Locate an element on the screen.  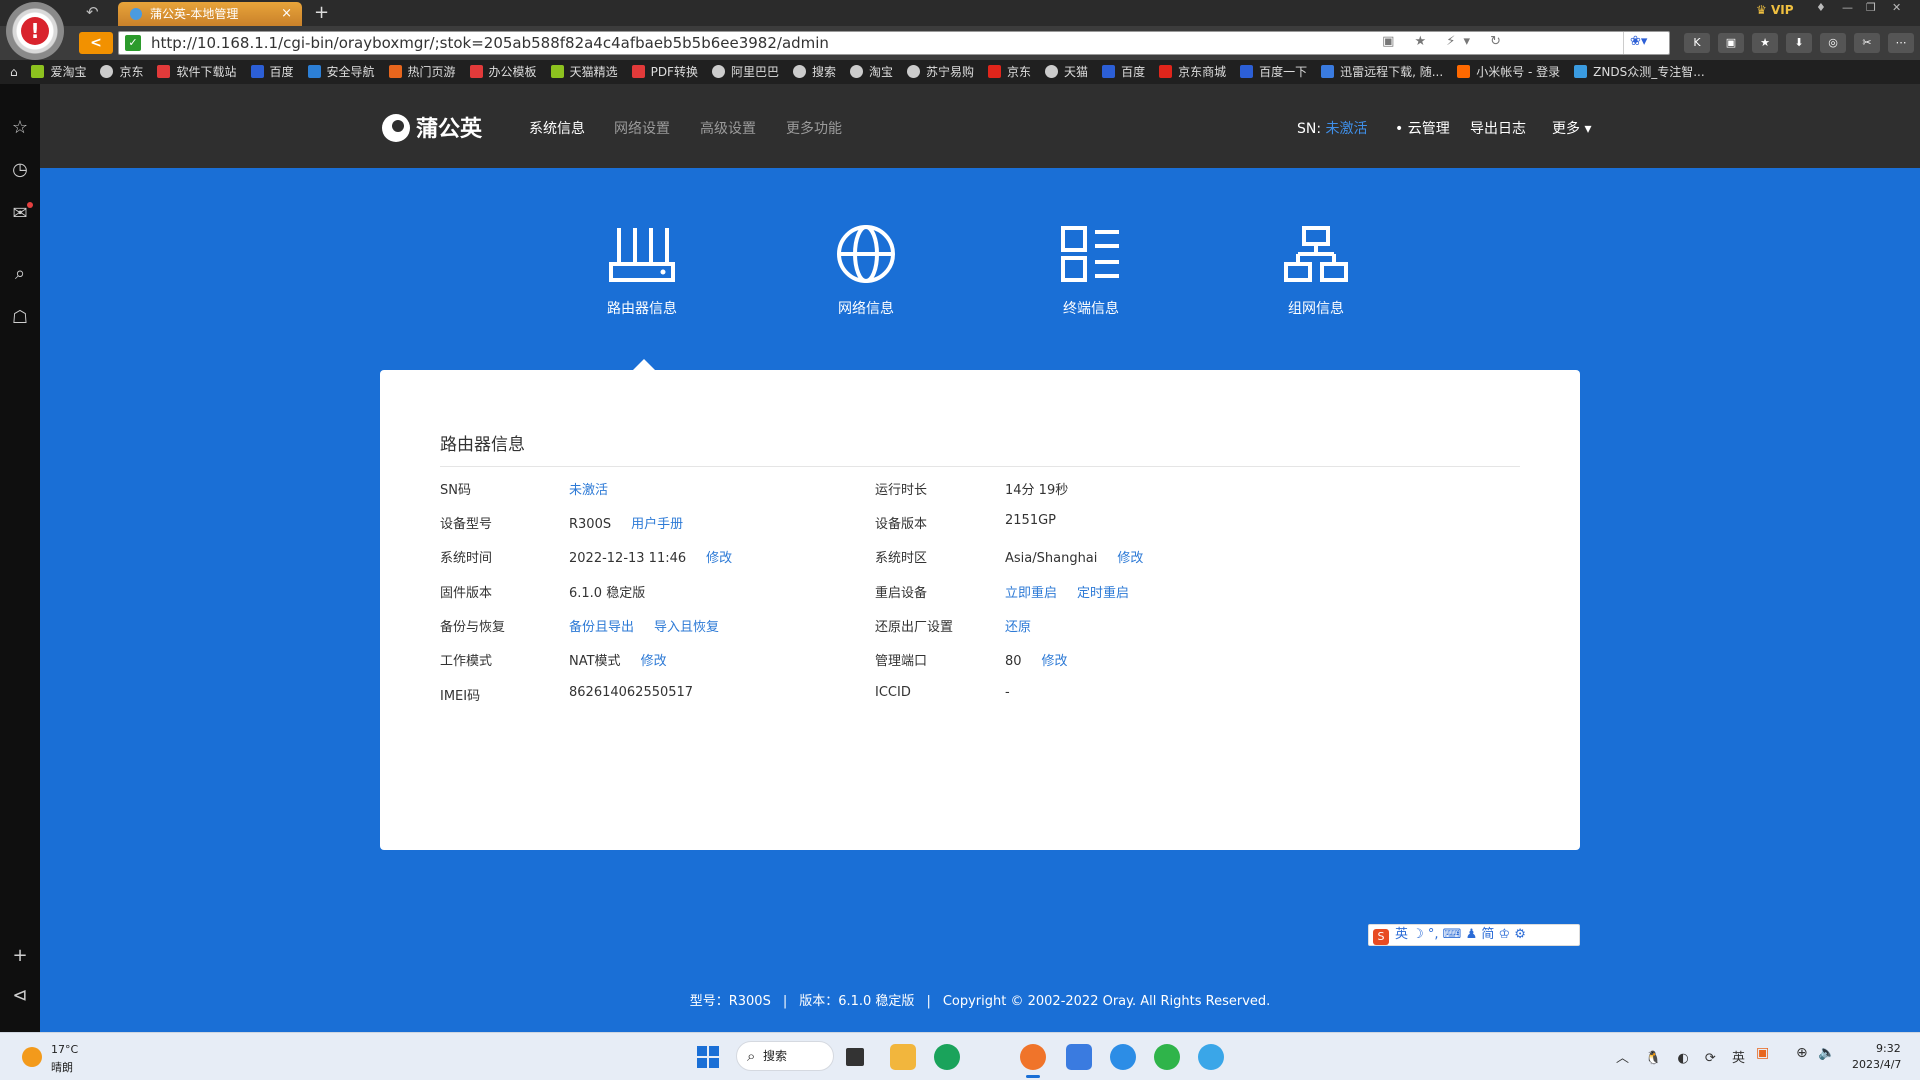
category-terminal-info: 终端信息 is located at coordinates (1091, 271).